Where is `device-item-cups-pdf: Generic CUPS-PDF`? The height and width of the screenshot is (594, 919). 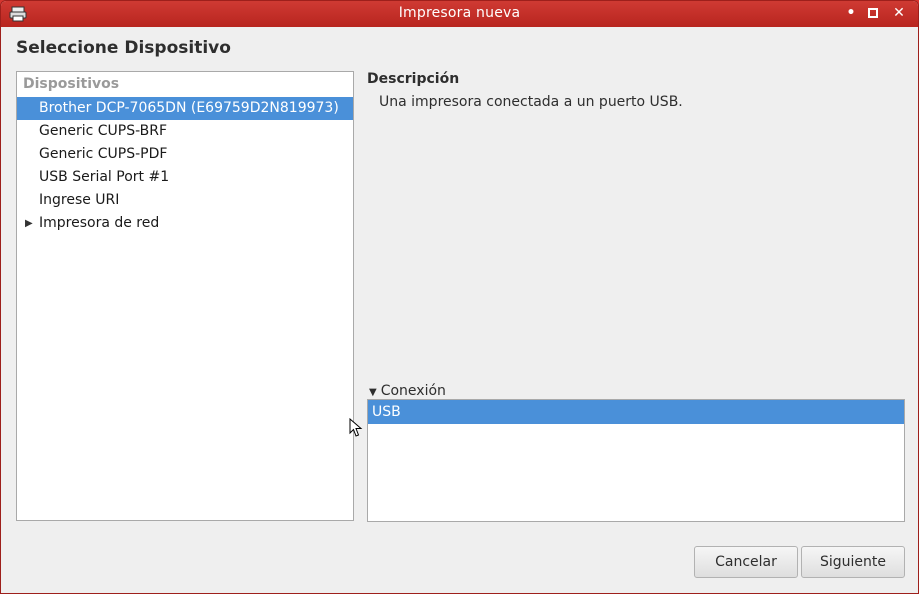
device-item-cups-pdf: Generic CUPS-PDF is located at coordinates (185, 154).